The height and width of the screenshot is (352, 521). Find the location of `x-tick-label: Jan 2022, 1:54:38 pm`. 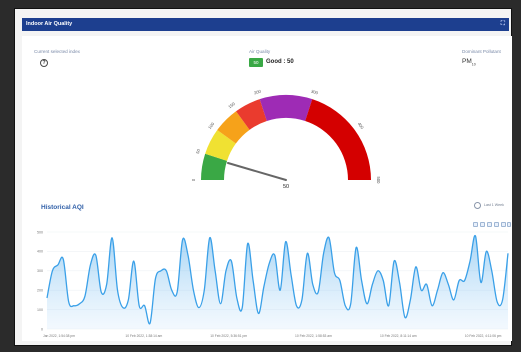

x-tick-label: Jan 2022, 1:54:38 pm is located at coordinates (59, 336).